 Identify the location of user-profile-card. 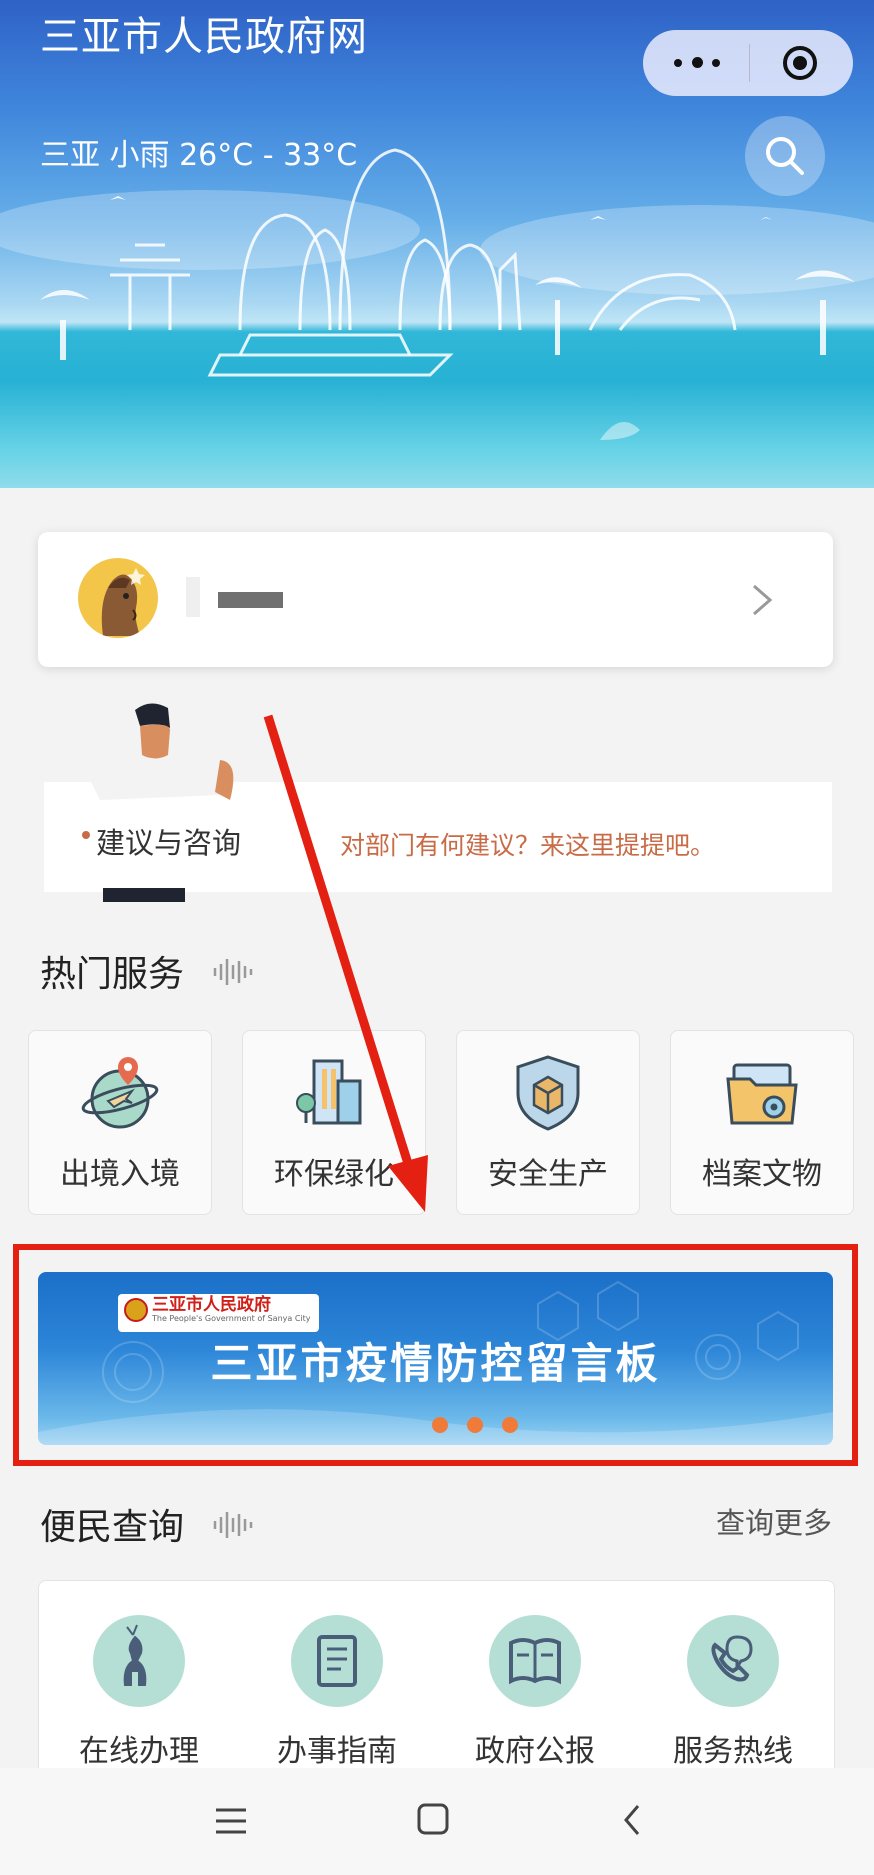
(435, 599).